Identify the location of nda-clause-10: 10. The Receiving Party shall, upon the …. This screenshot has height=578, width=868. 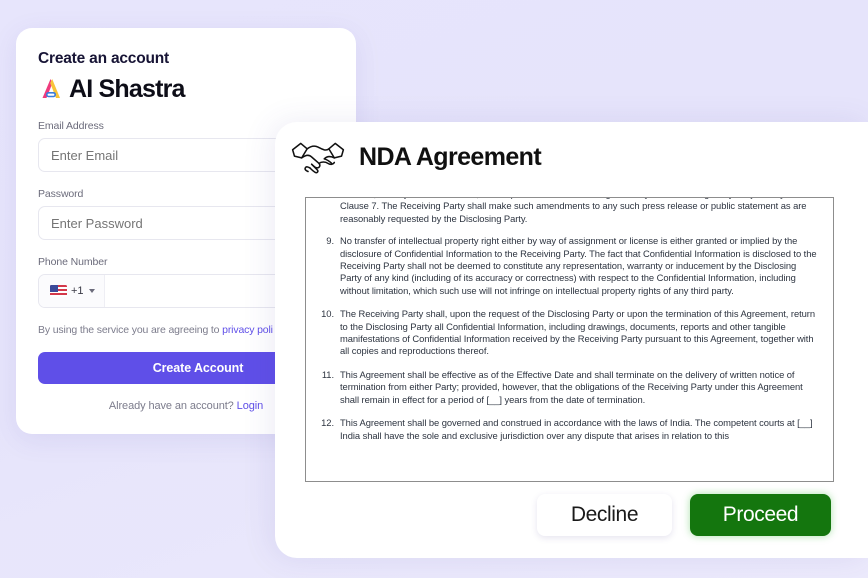
(565, 333).